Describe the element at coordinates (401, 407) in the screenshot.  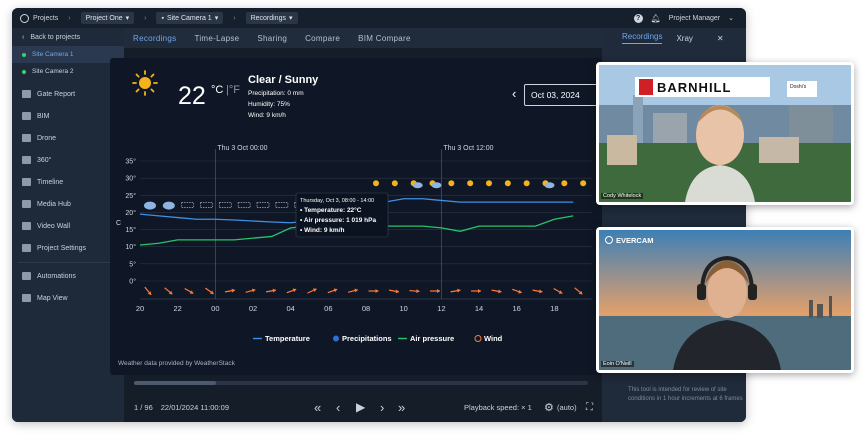
I see `skip-forward-icon: »` at that location.